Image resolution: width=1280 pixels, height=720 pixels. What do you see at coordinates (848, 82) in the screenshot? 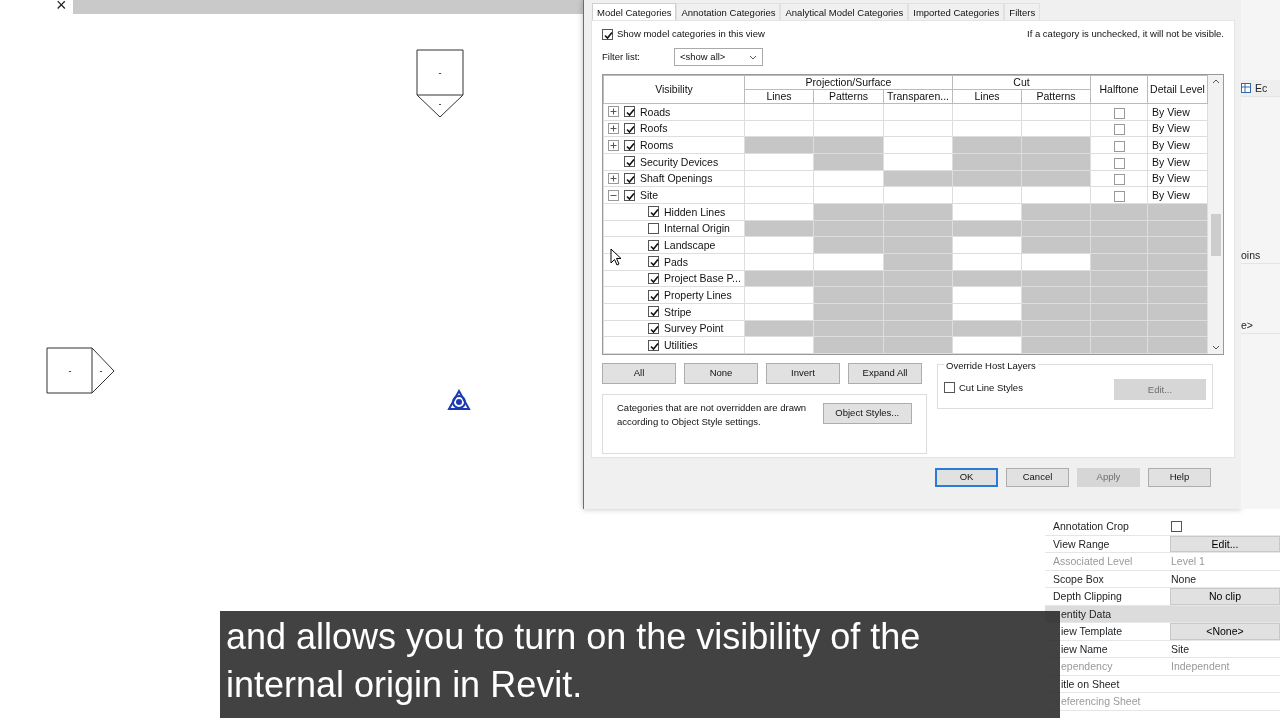
I see `column-header: Projection/Surface` at bounding box center [848, 82].